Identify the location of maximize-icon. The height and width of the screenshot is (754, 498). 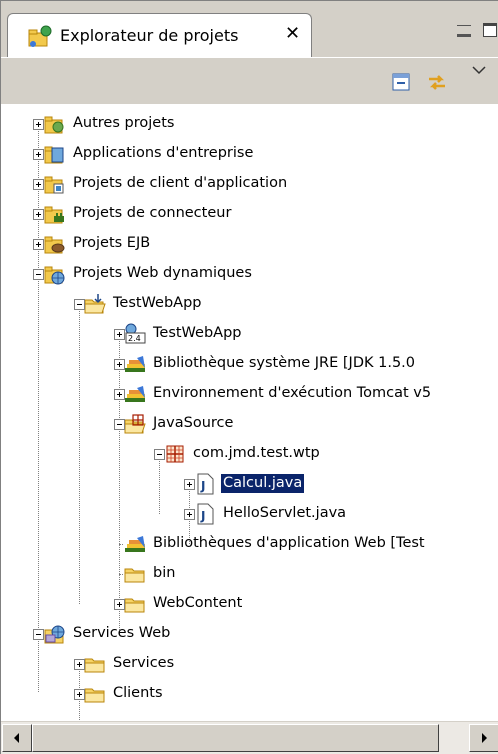
(490, 30).